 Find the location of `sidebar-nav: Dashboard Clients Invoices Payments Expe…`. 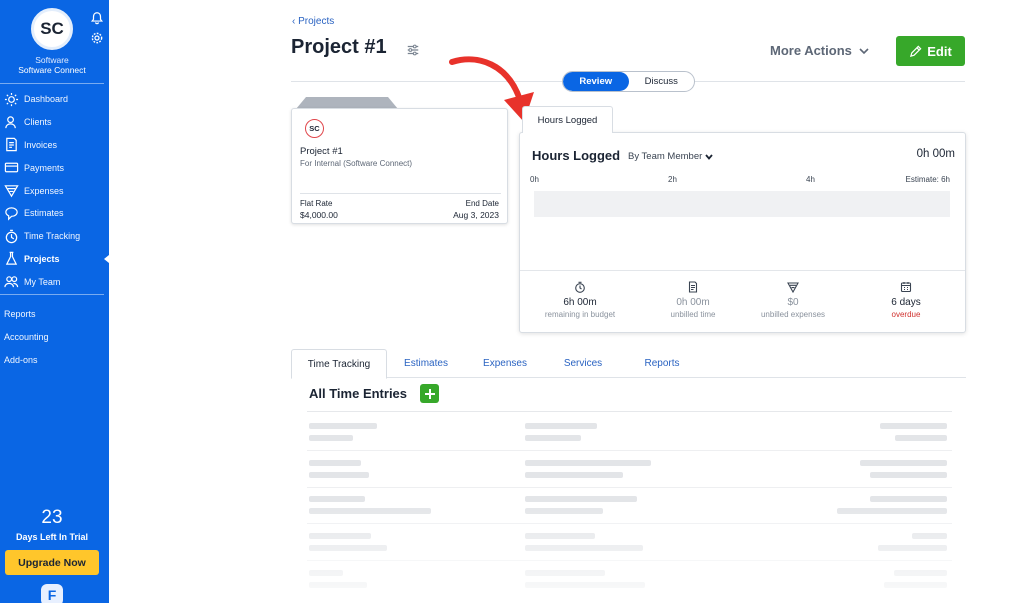

sidebar-nav: Dashboard Clients Invoices Payments Expe… is located at coordinates (54, 190).